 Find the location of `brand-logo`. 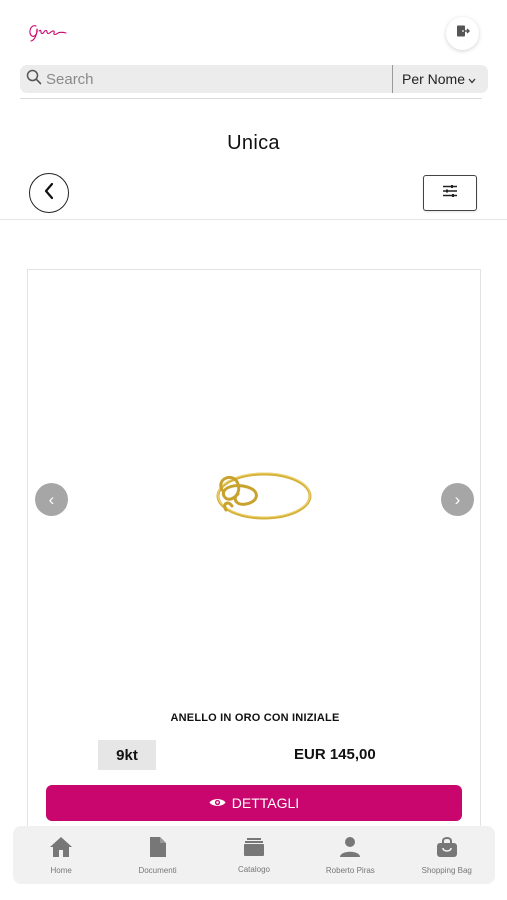

brand-logo is located at coordinates (48, 32).